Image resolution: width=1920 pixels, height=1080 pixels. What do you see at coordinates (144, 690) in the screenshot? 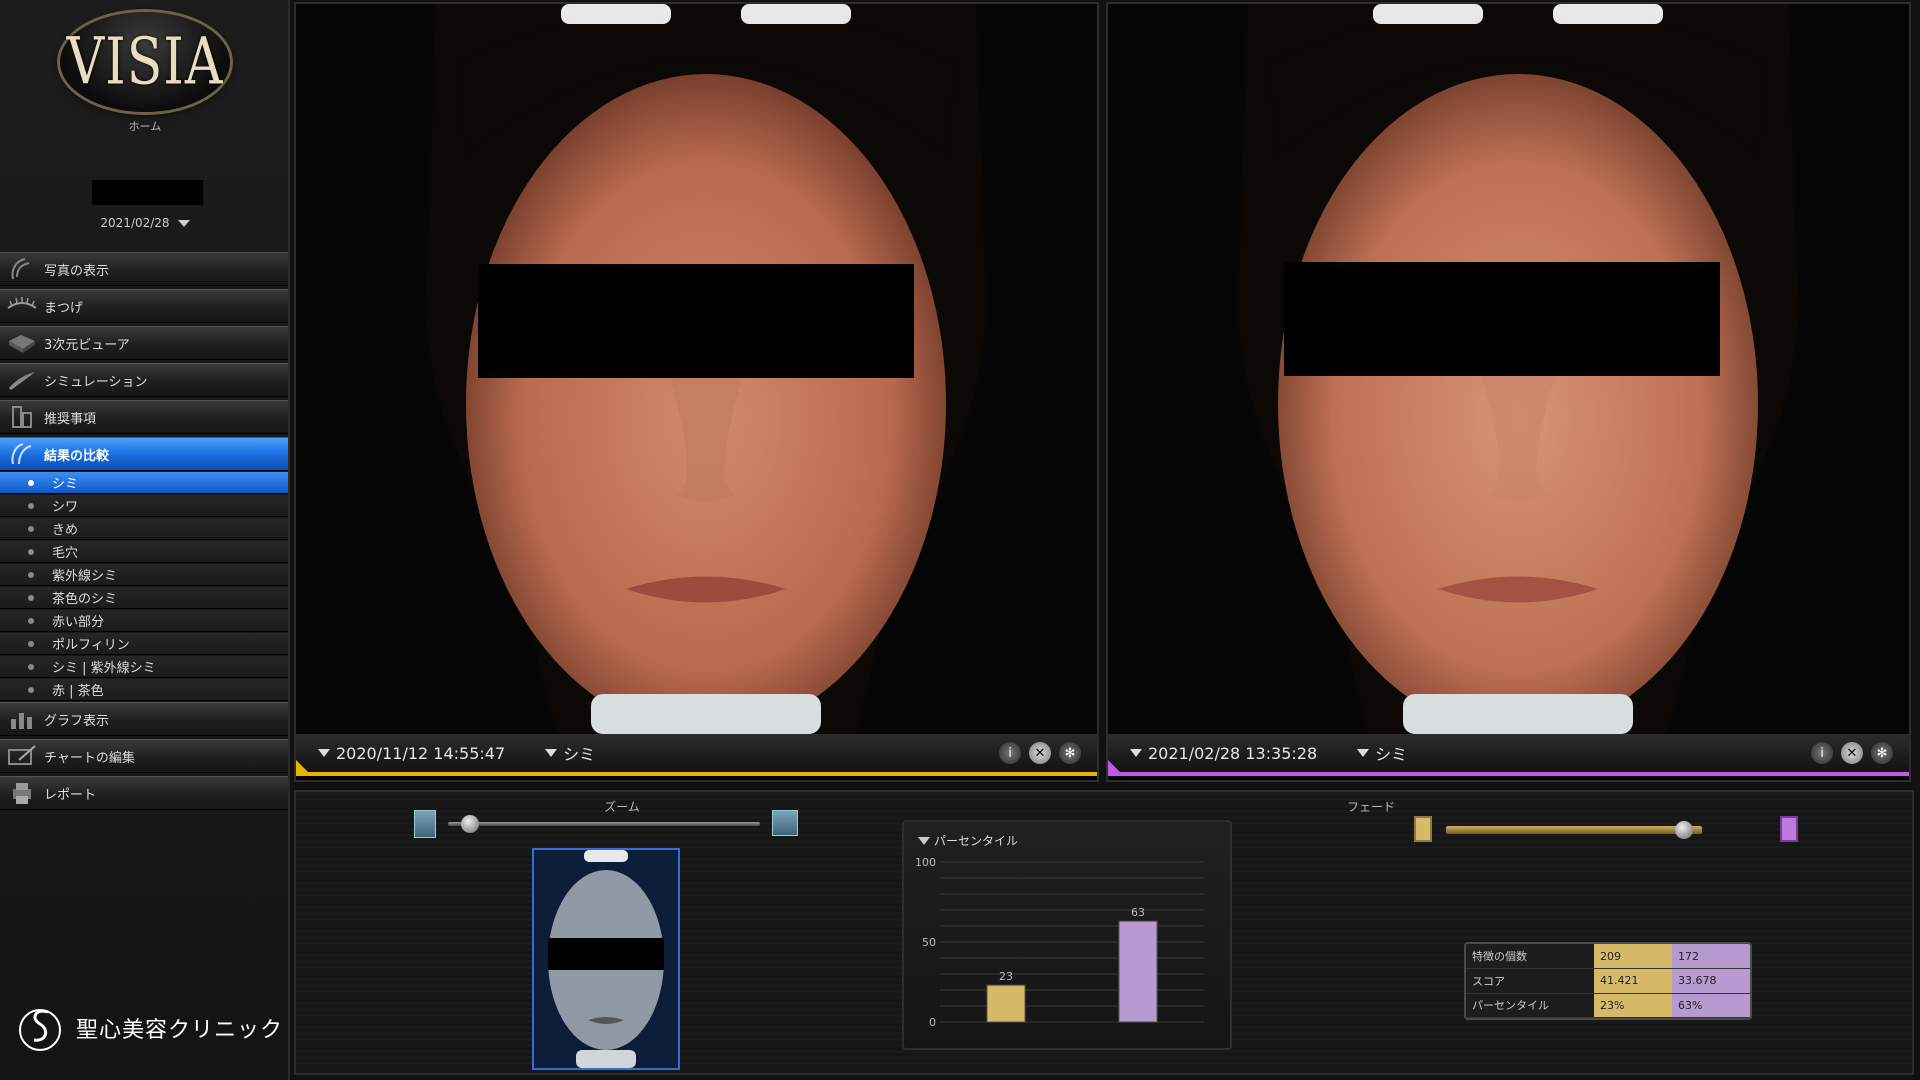
I see `sub-item: 赤 | 茶色` at bounding box center [144, 690].